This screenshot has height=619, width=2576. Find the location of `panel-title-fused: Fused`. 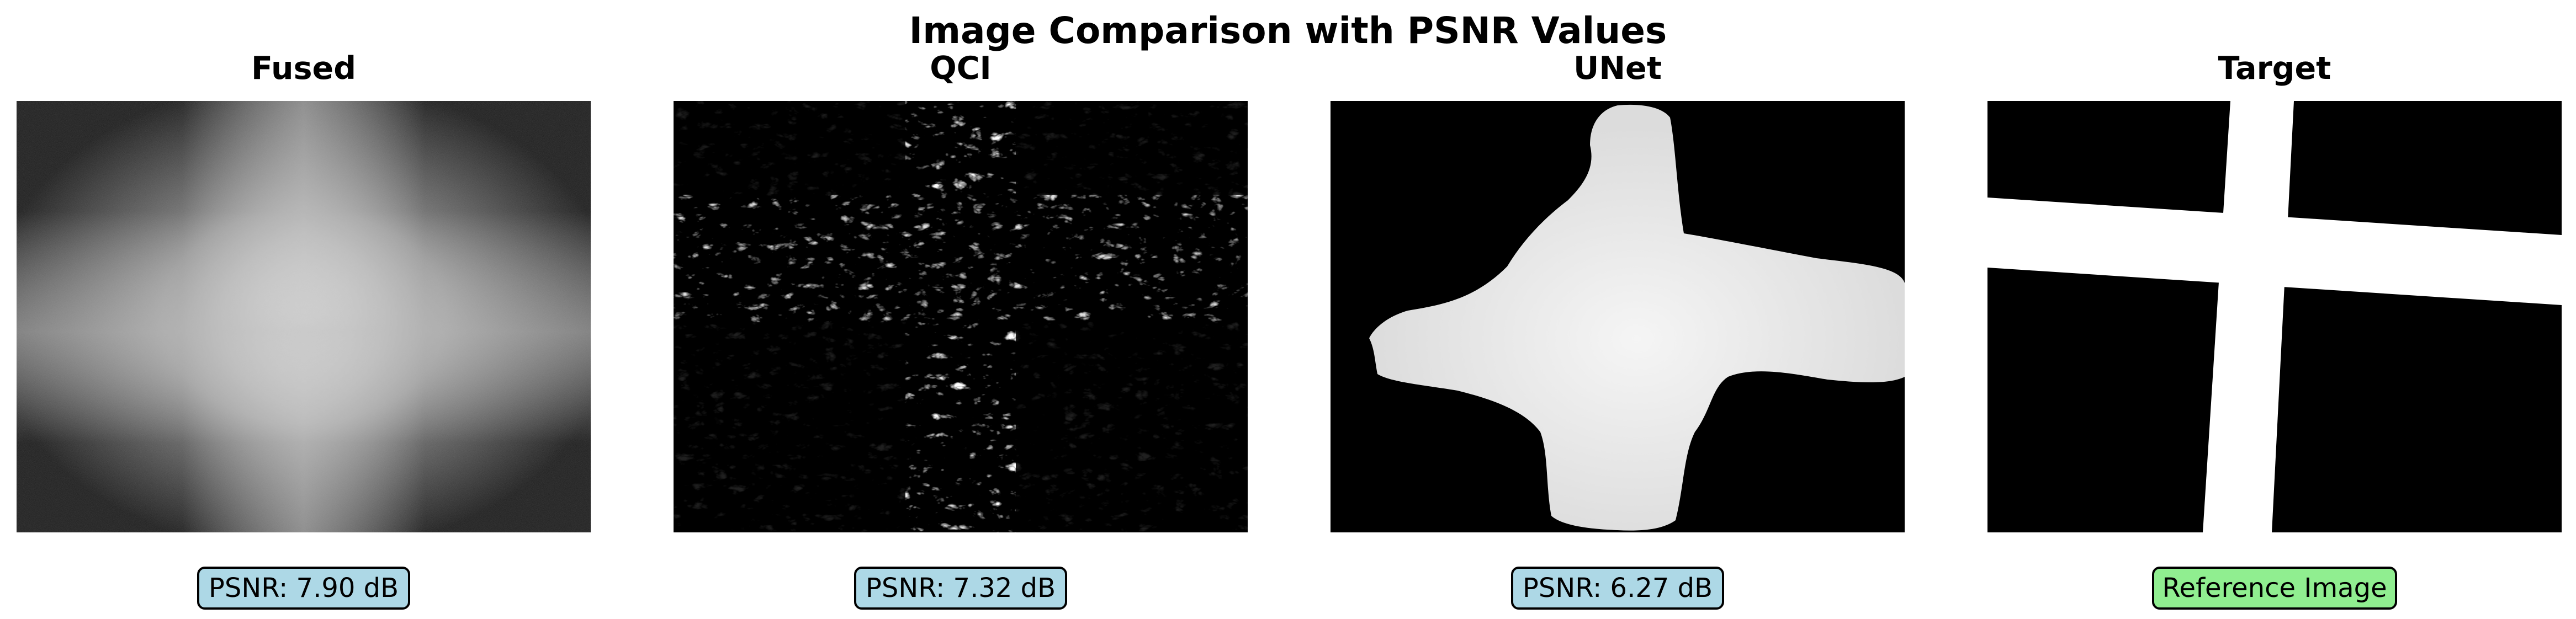

panel-title-fused: Fused is located at coordinates (304, 68).